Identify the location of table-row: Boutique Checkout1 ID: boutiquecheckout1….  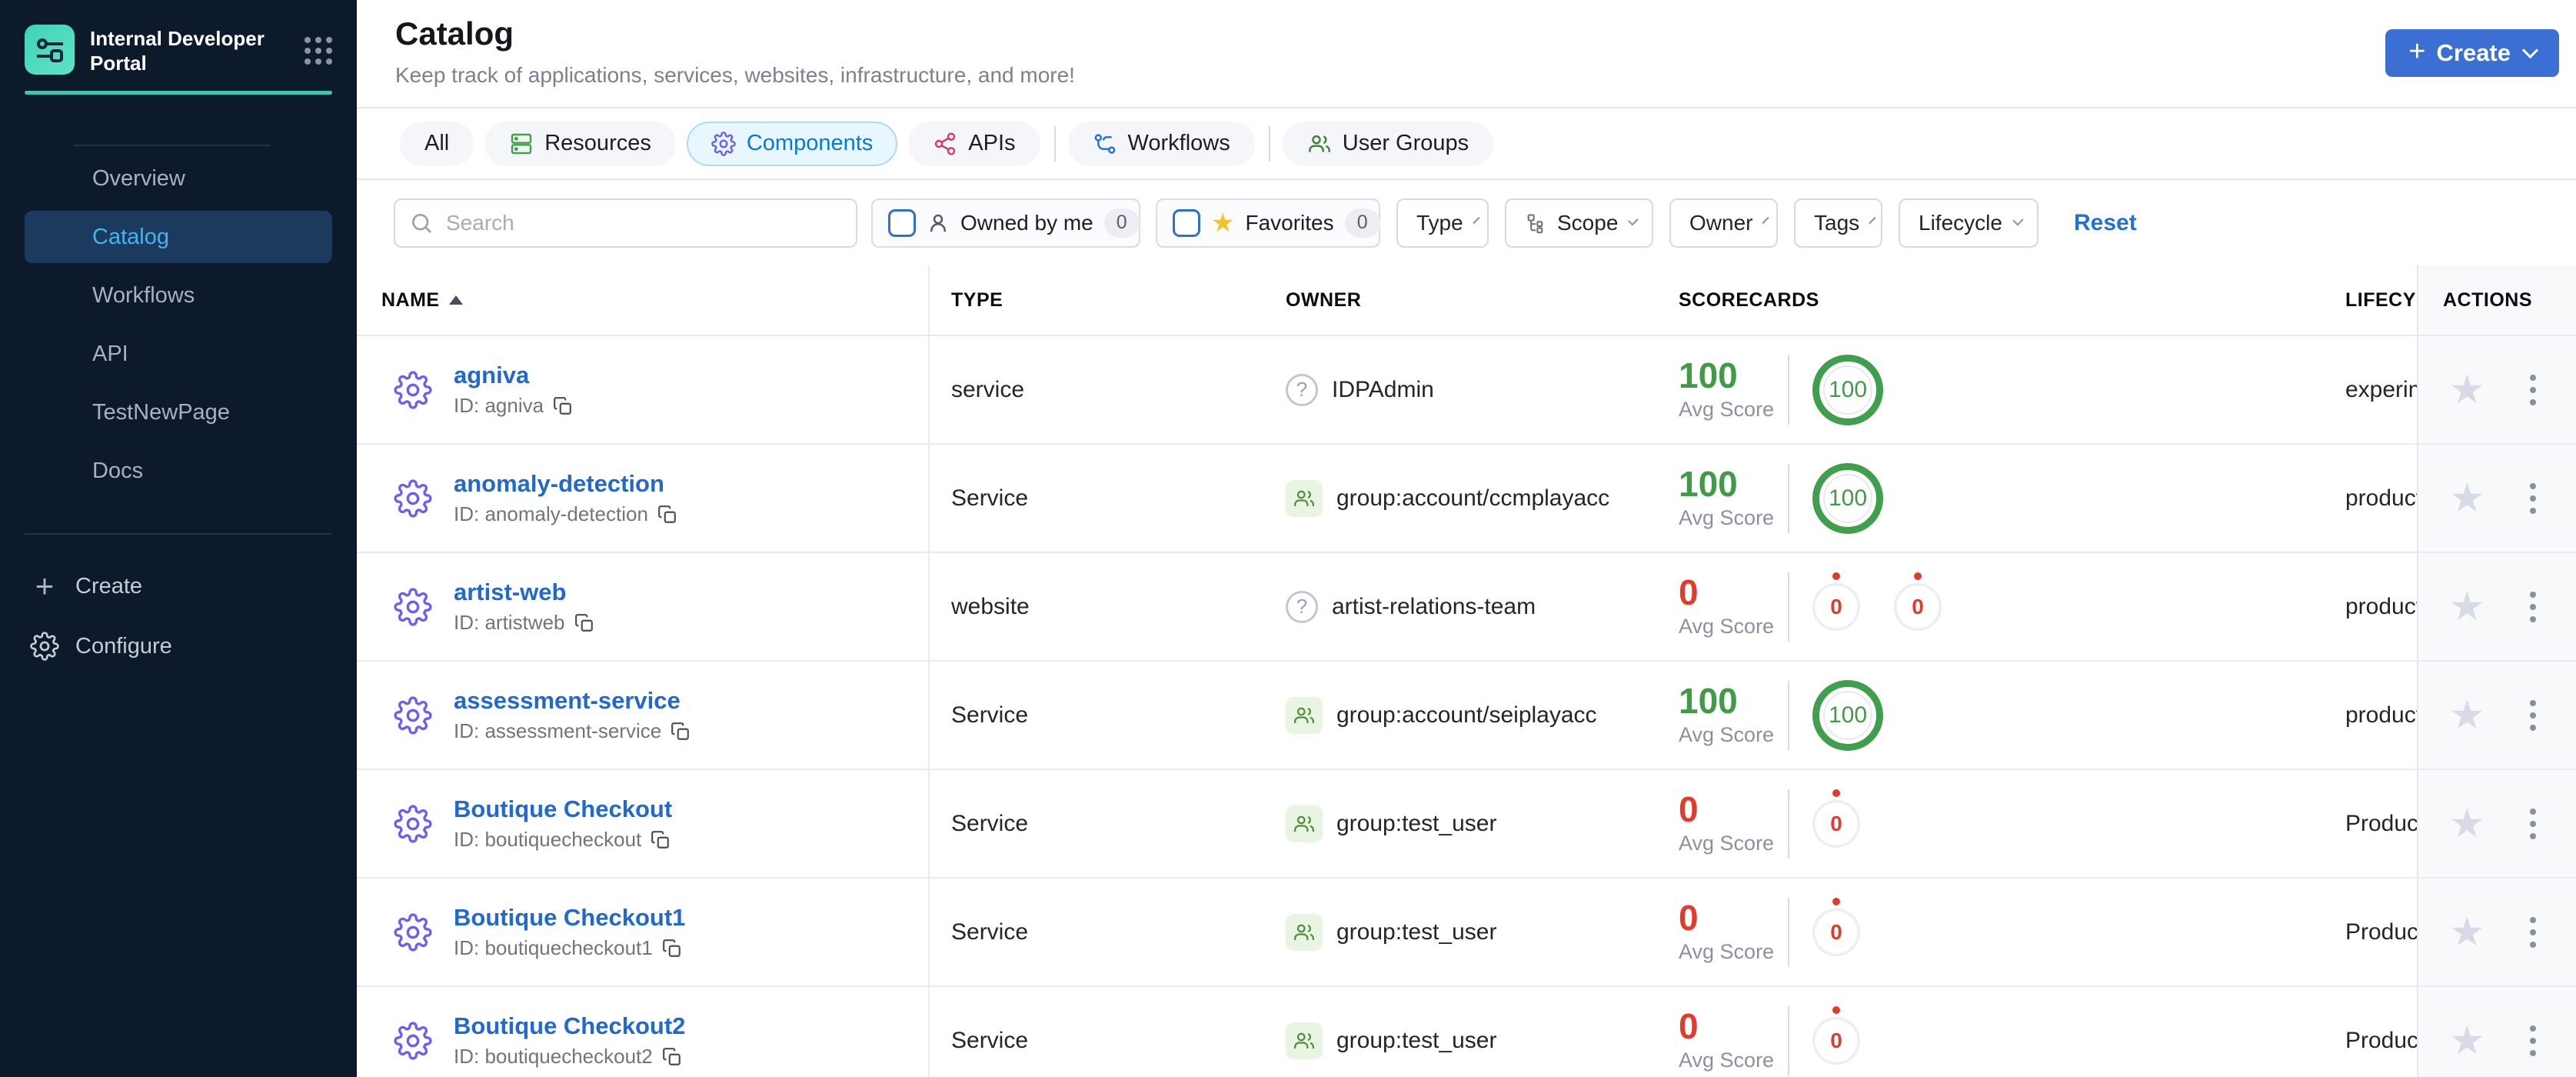
(1467, 933).